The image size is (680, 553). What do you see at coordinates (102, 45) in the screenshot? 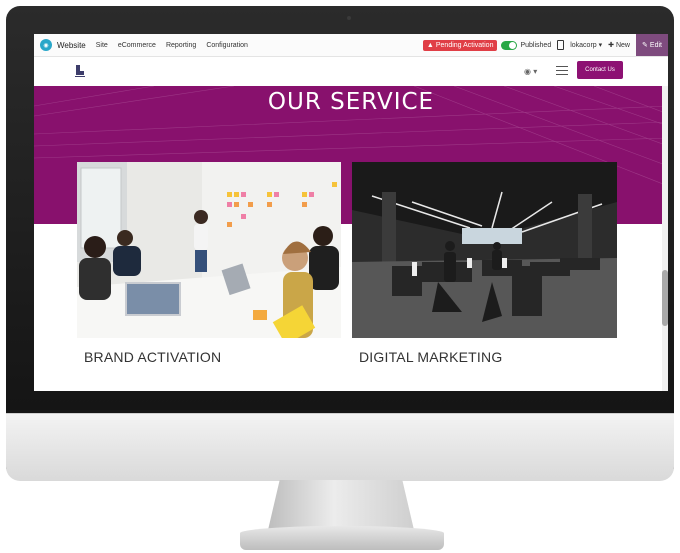
I see `menu-item-site: Site` at bounding box center [102, 45].